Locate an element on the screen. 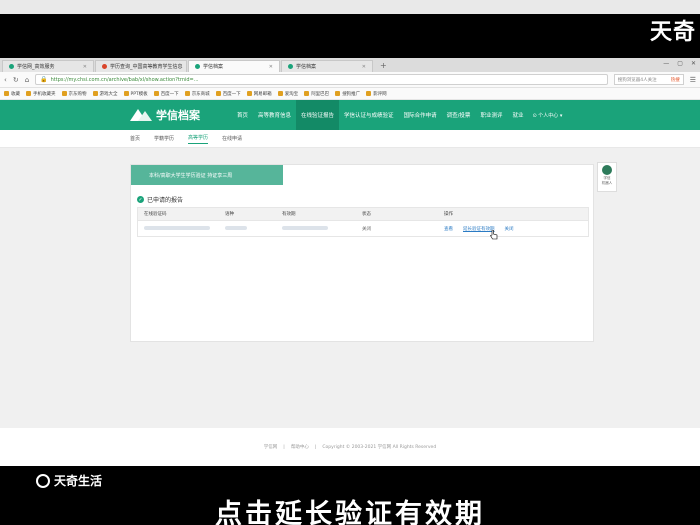  video-subtitle: 点击延长验证有效期 is located at coordinates (350, 512).